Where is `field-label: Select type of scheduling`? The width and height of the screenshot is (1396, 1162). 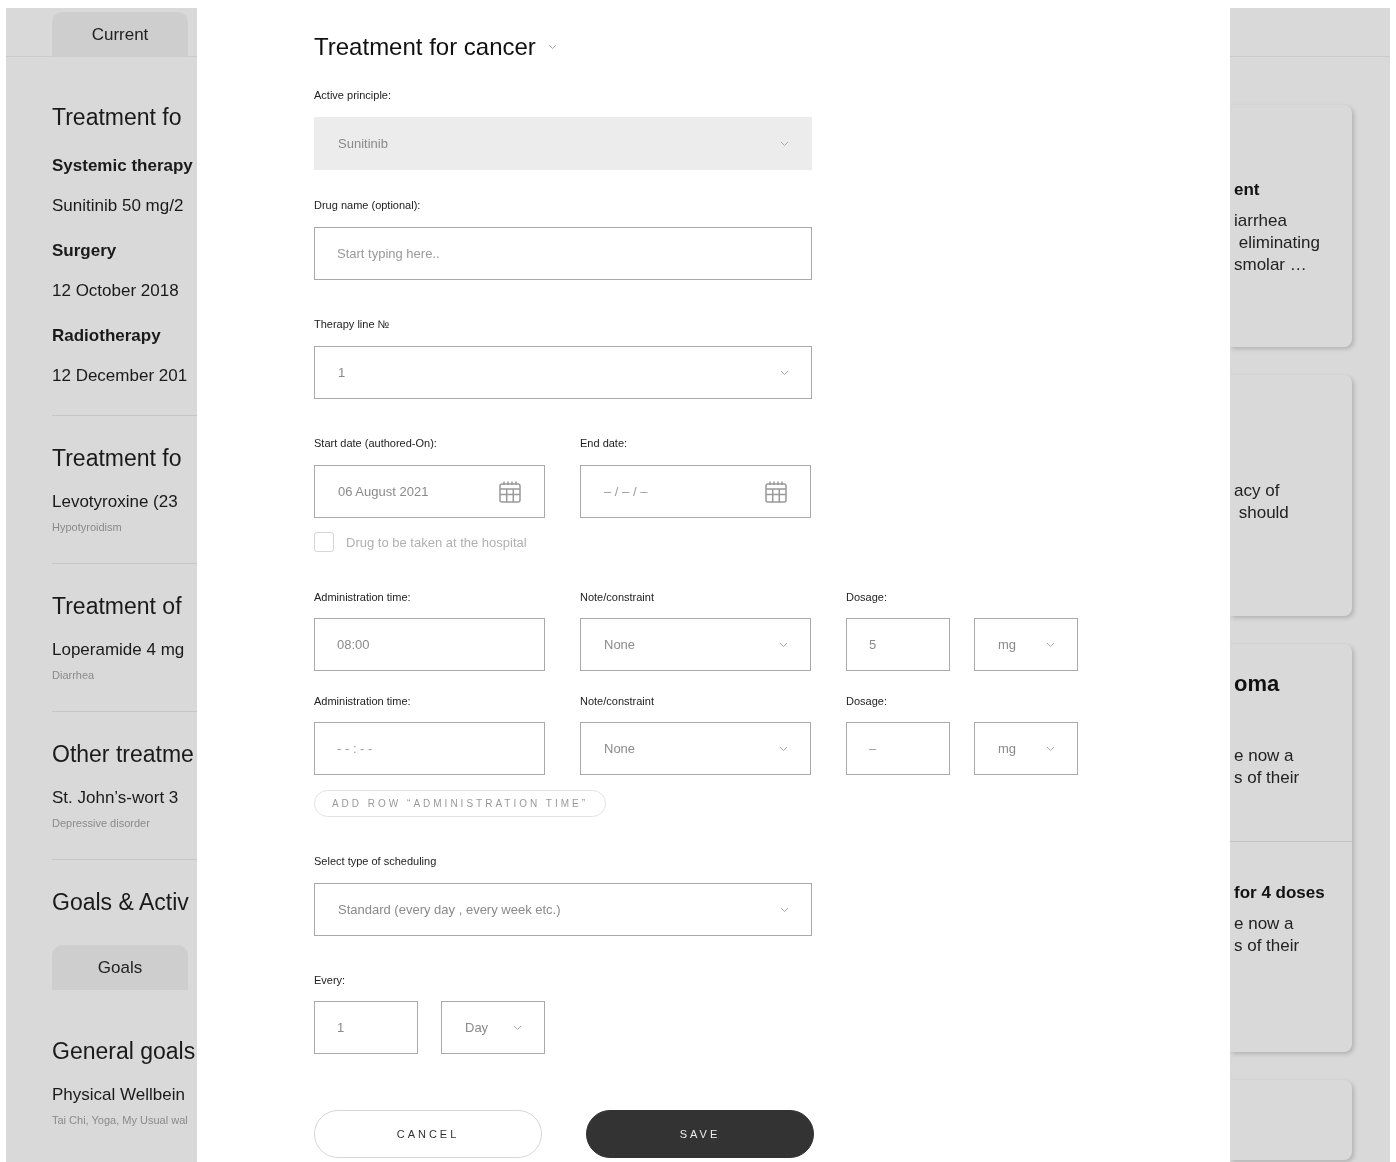
field-label: Select type of scheduling is located at coordinates (376, 861).